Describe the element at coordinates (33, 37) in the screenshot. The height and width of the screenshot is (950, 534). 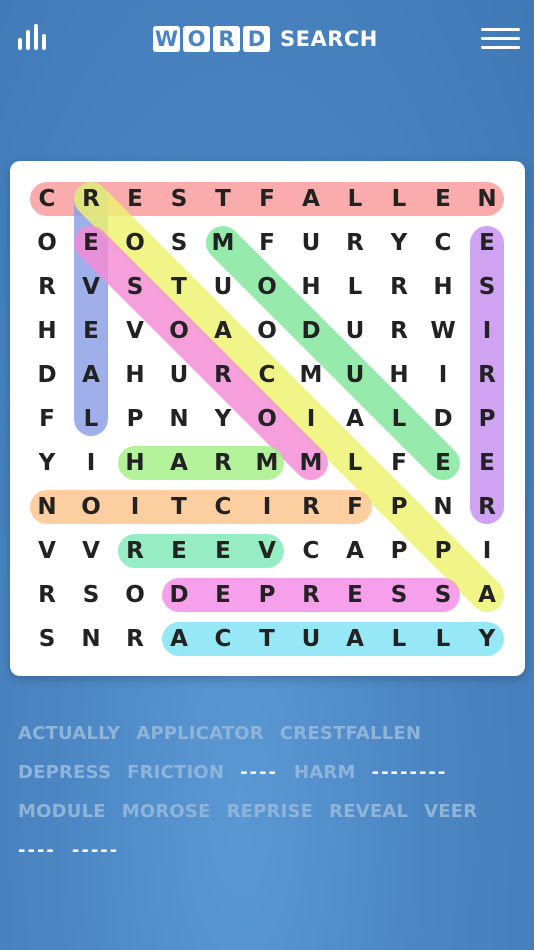
I see `bar-chart-icon` at that location.